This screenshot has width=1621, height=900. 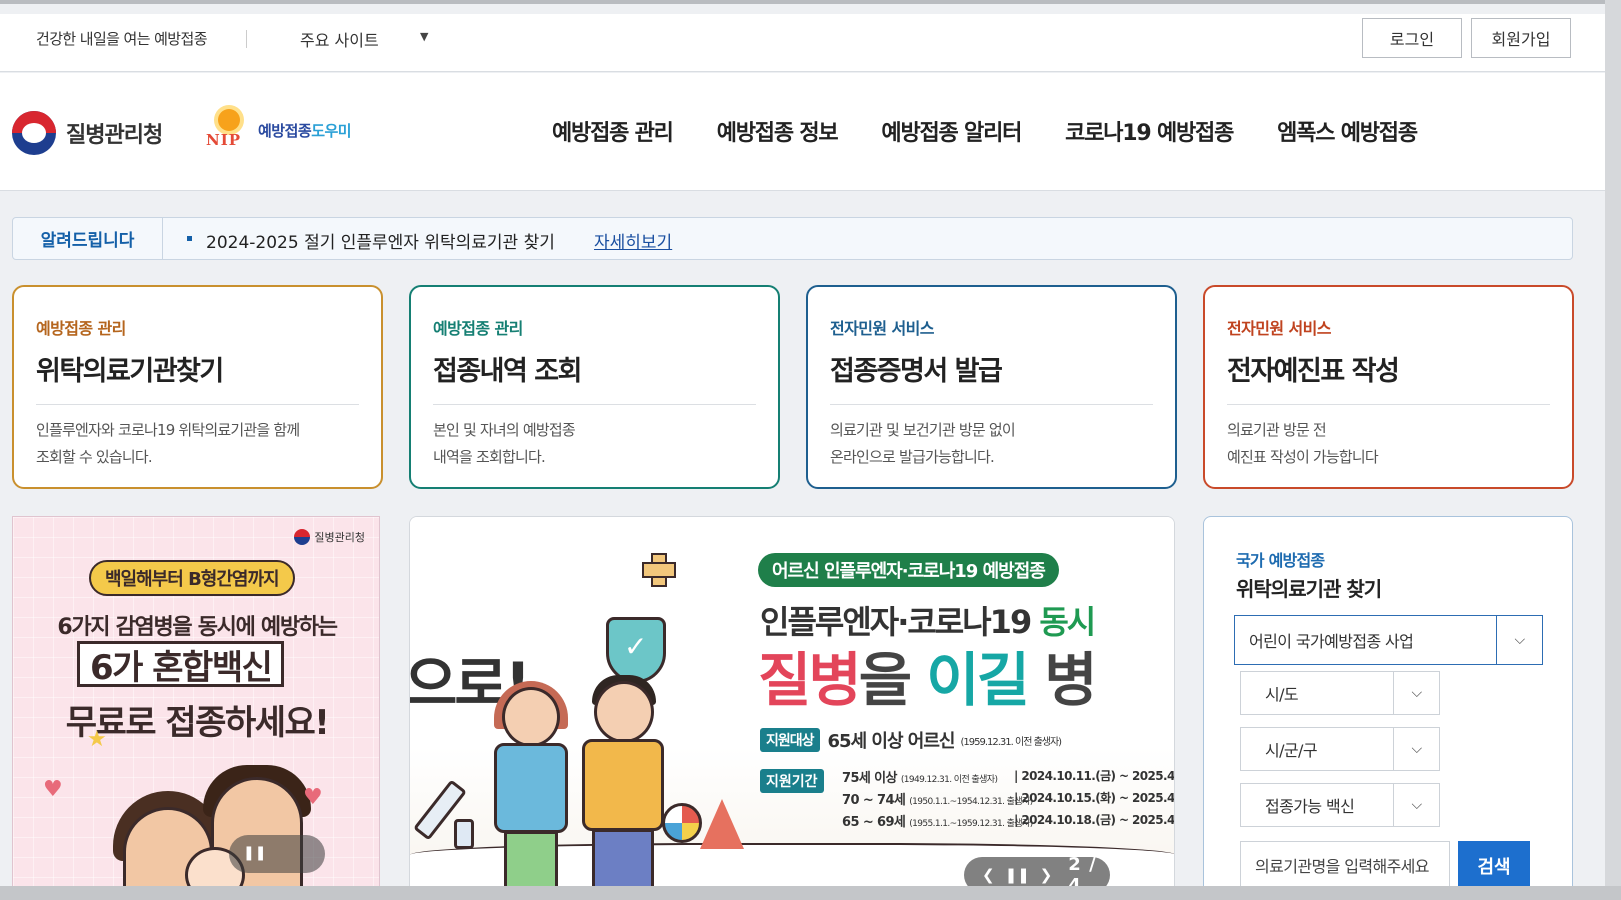 I want to click on bullet-icon, so click(x=189, y=238).